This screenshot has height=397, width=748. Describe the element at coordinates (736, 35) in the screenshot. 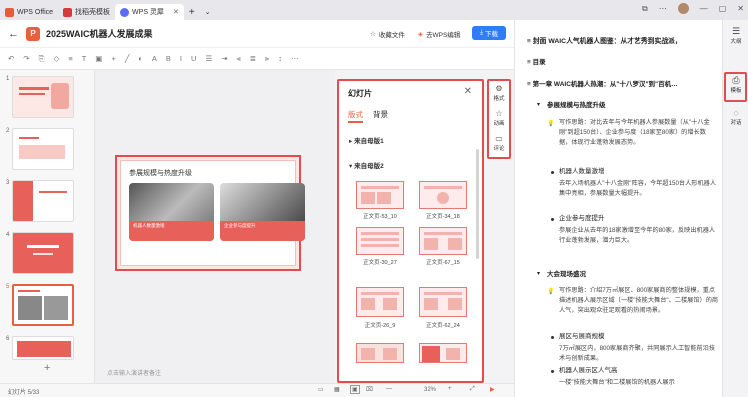

I see `outline-tab: ☰ 大纲` at that location.